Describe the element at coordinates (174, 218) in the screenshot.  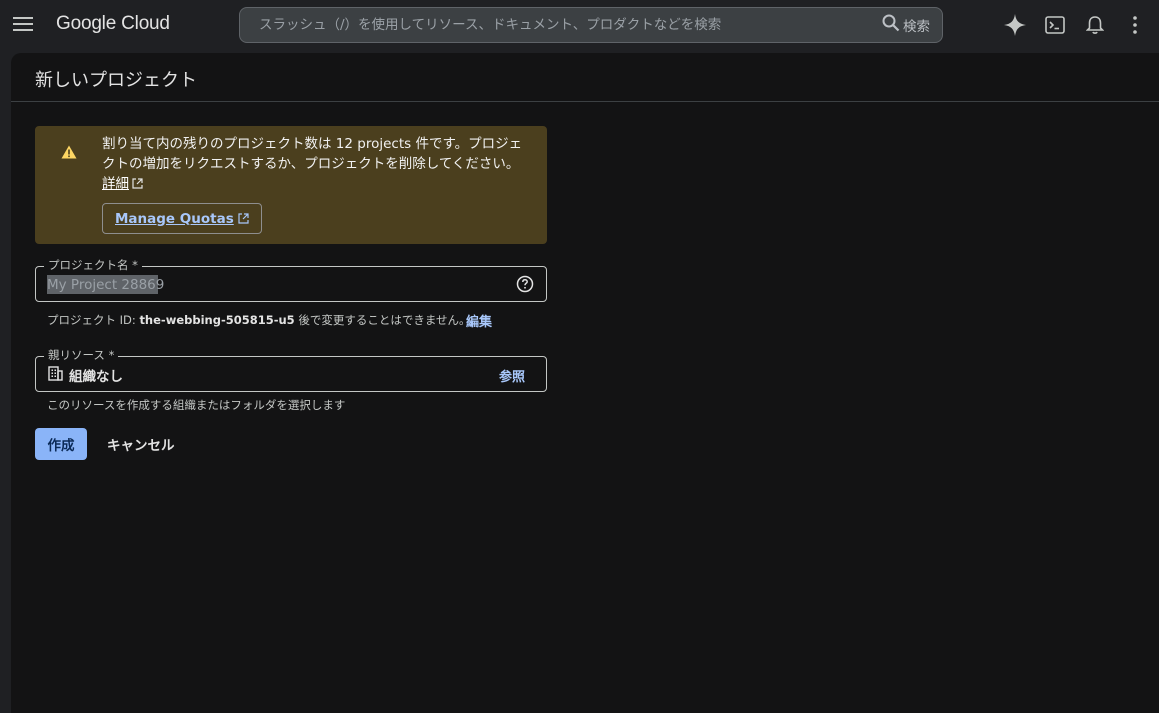
I see `manage-quotas-label: Manage Quotas` at that location.